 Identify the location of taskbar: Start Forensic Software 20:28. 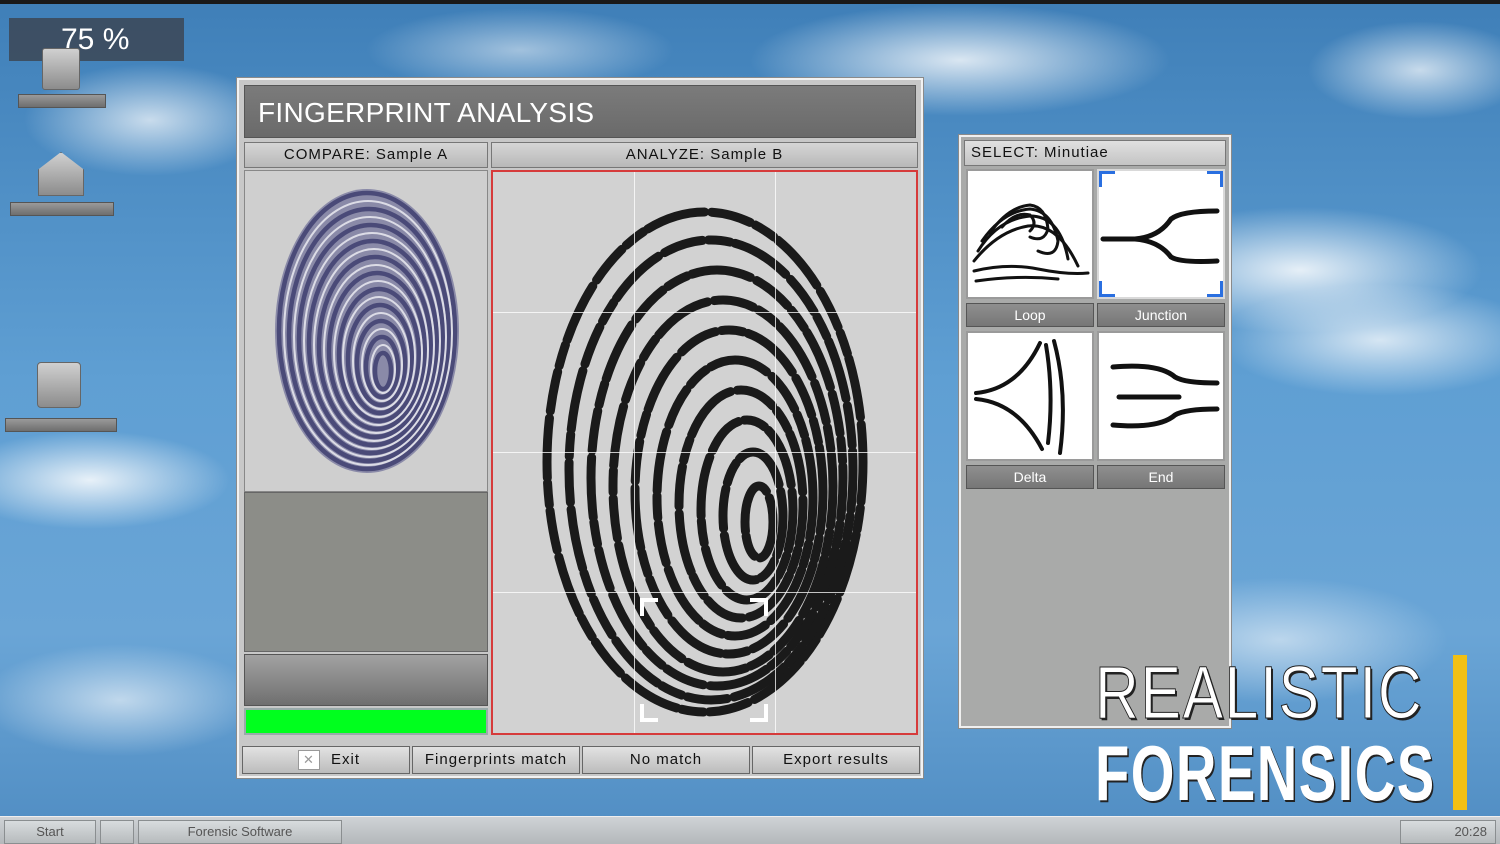
(750, 830).